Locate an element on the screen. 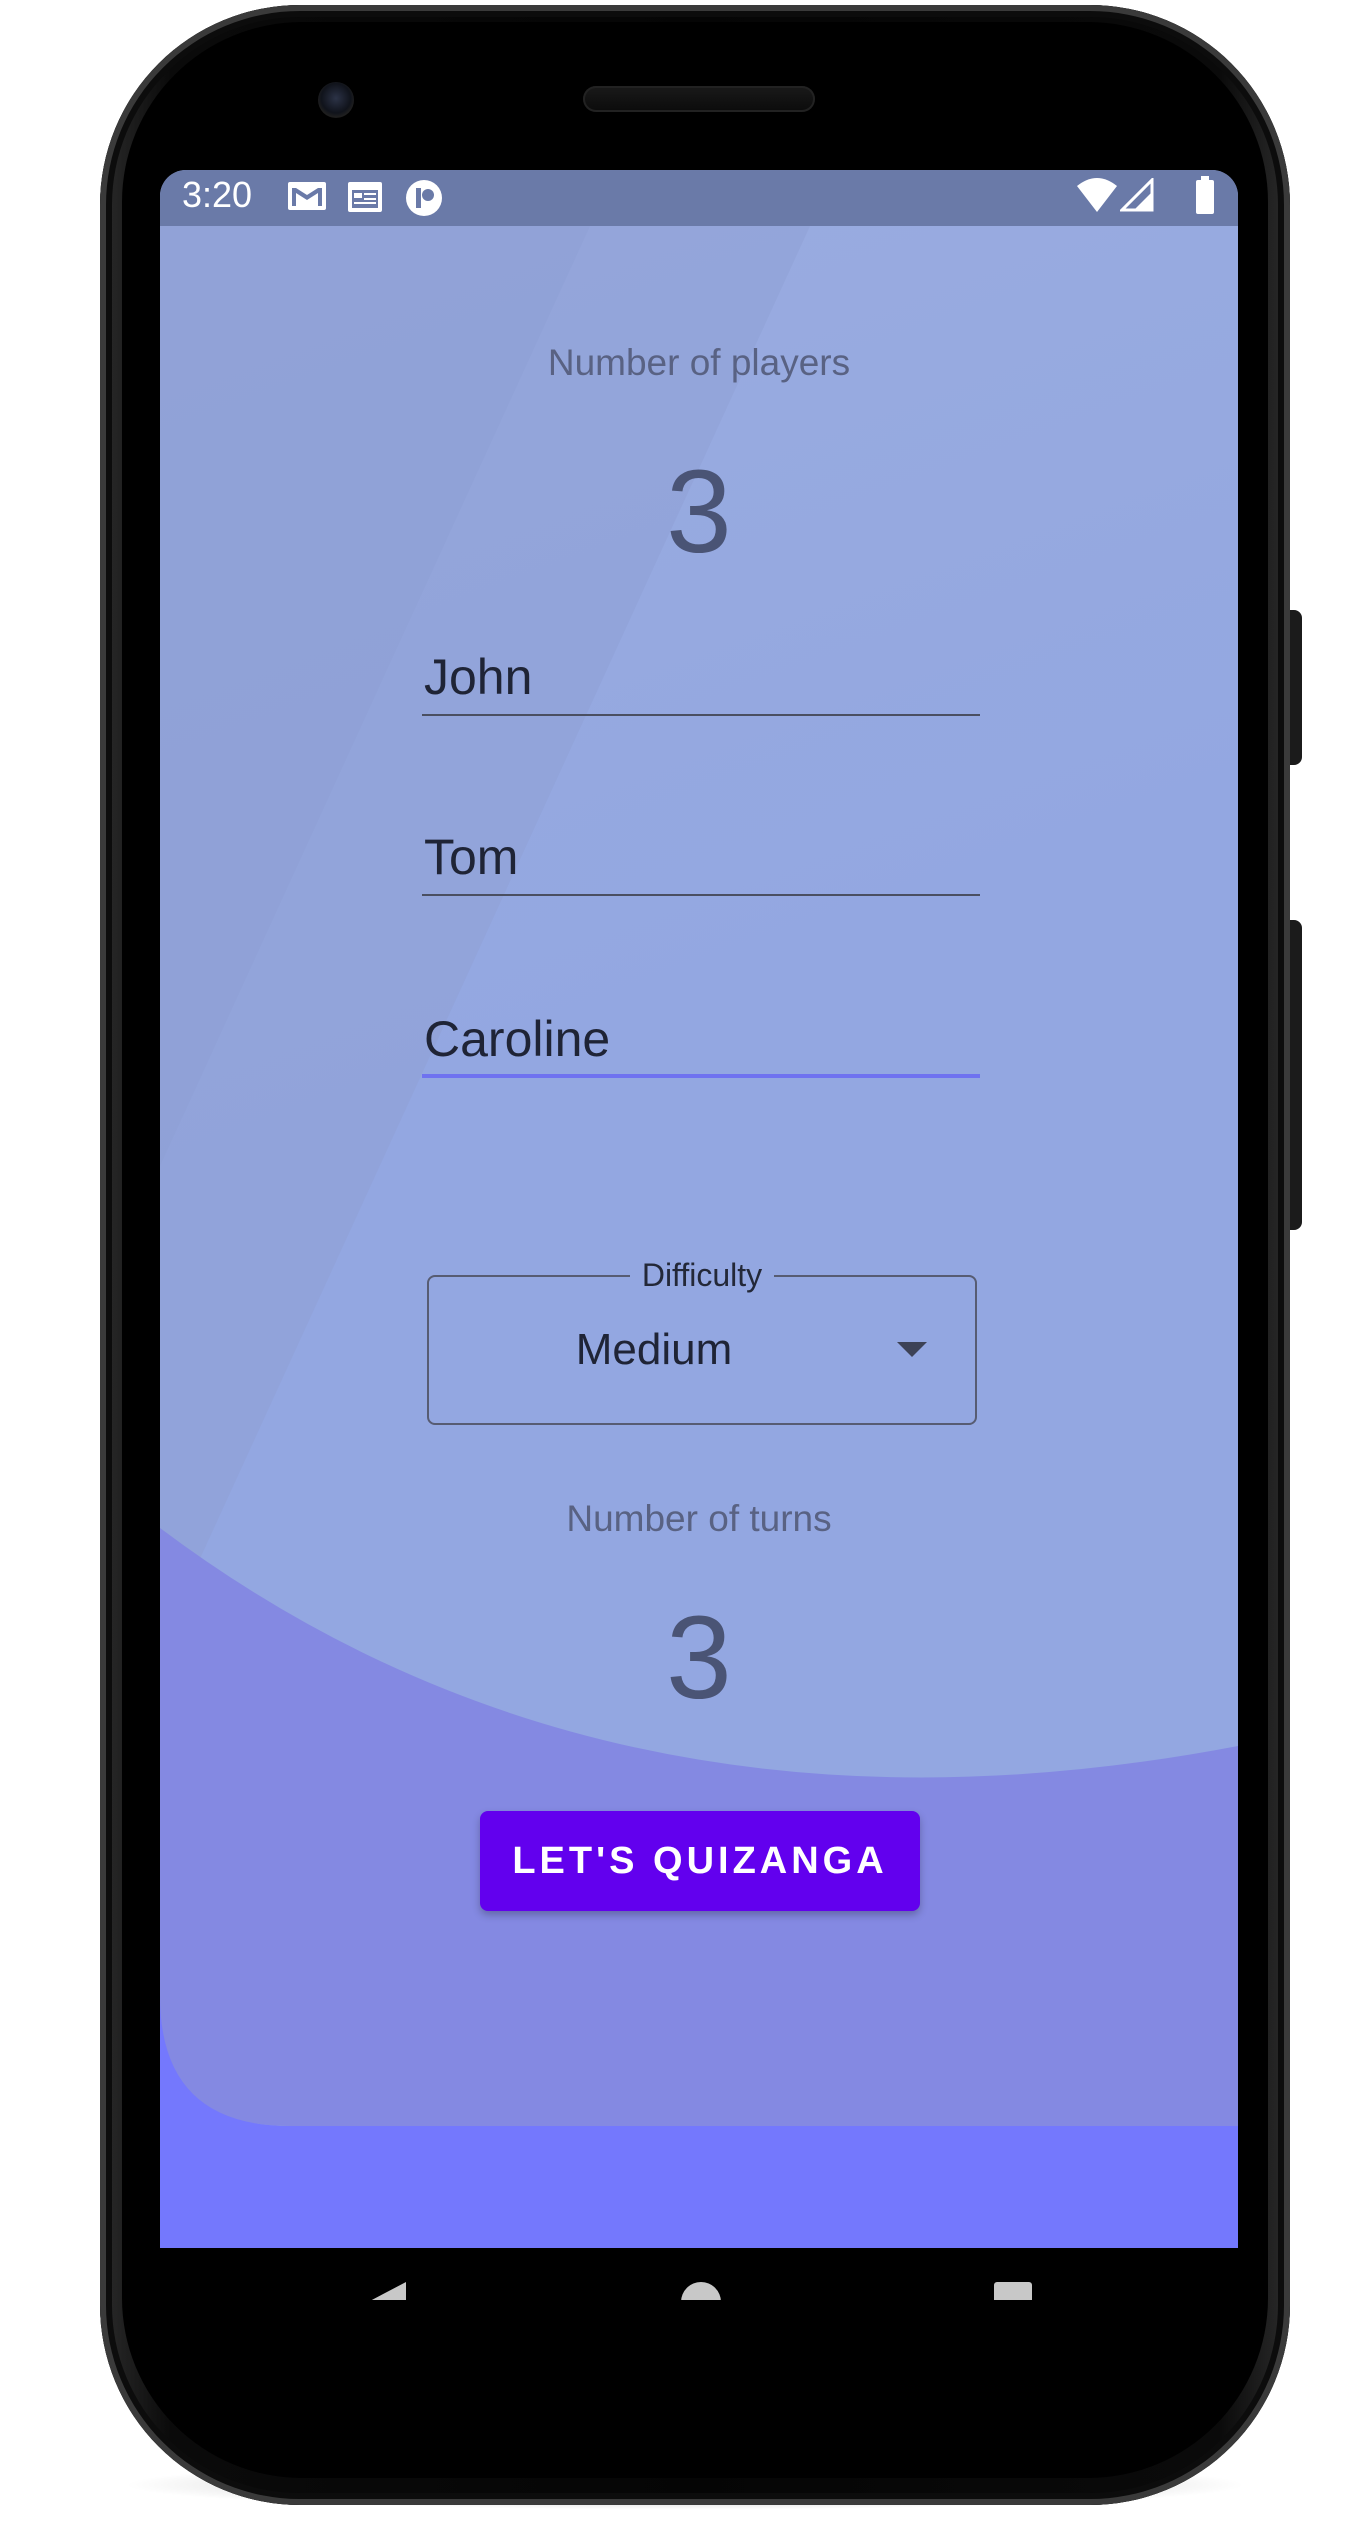 This screenshot has height=2534, width=1370. player-name-value: Tom is located at coordinates (471, 857).